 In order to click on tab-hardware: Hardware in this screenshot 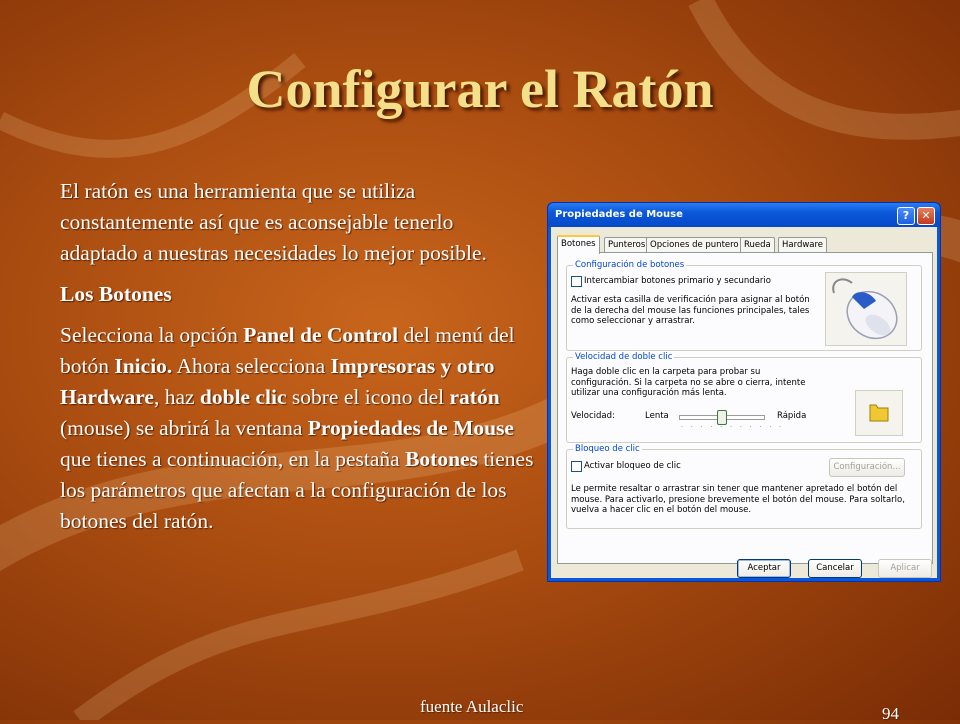, I will do `click(803, 244)`.